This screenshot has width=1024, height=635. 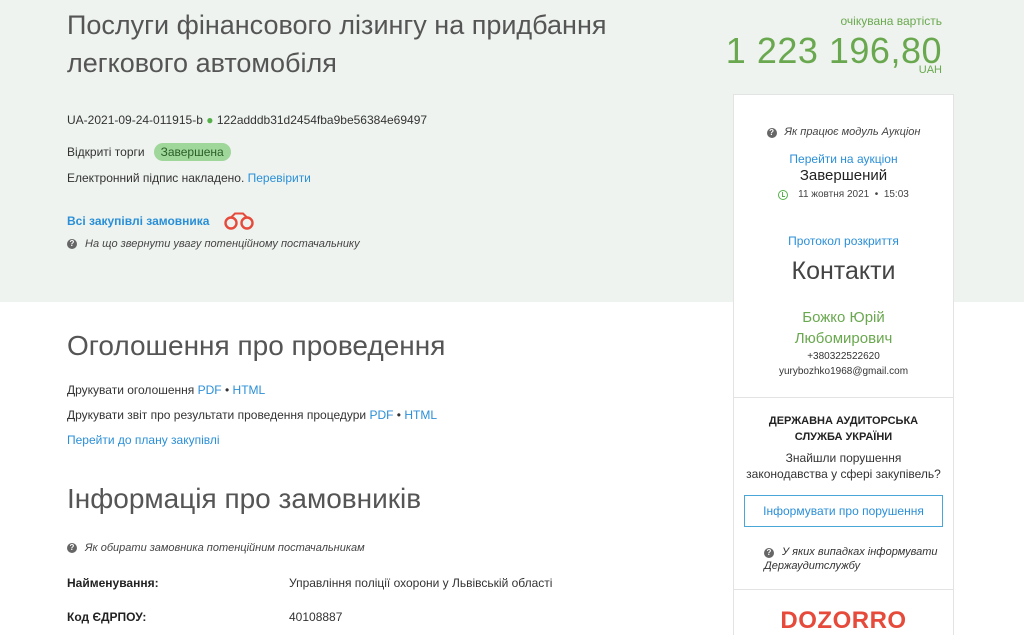 What do you see at coordinates (843, 421) in the screenshot?
I see `audit-service-title-line: ДЕРЖАВНА АУДИТОРСЬКА` at bounding box center [843, 421].